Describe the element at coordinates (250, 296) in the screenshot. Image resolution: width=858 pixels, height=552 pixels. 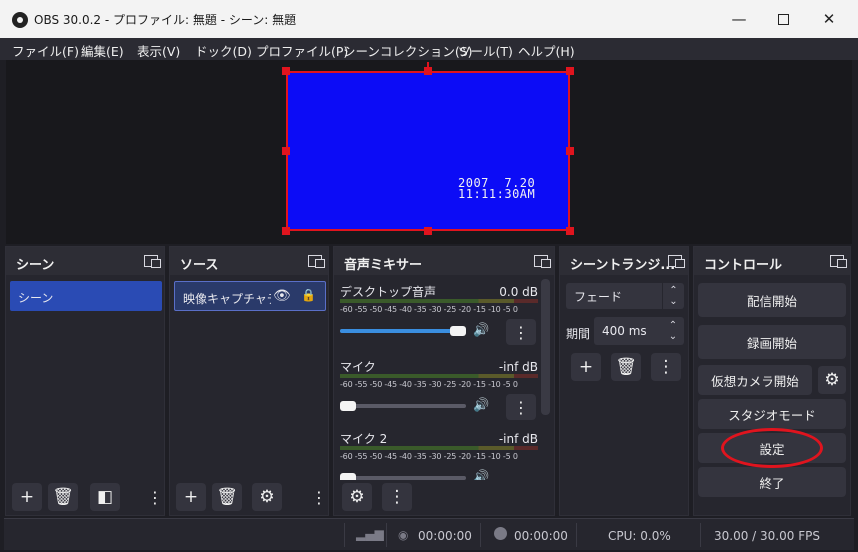
I see `source-list-item: 映像キャプチャデバイス 👁 🔒` at that location.